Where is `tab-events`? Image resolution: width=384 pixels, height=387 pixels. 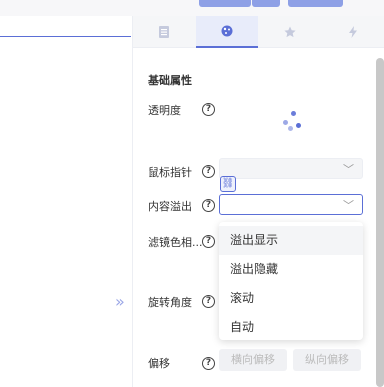 tab-events is located at coordinates (353, 32).